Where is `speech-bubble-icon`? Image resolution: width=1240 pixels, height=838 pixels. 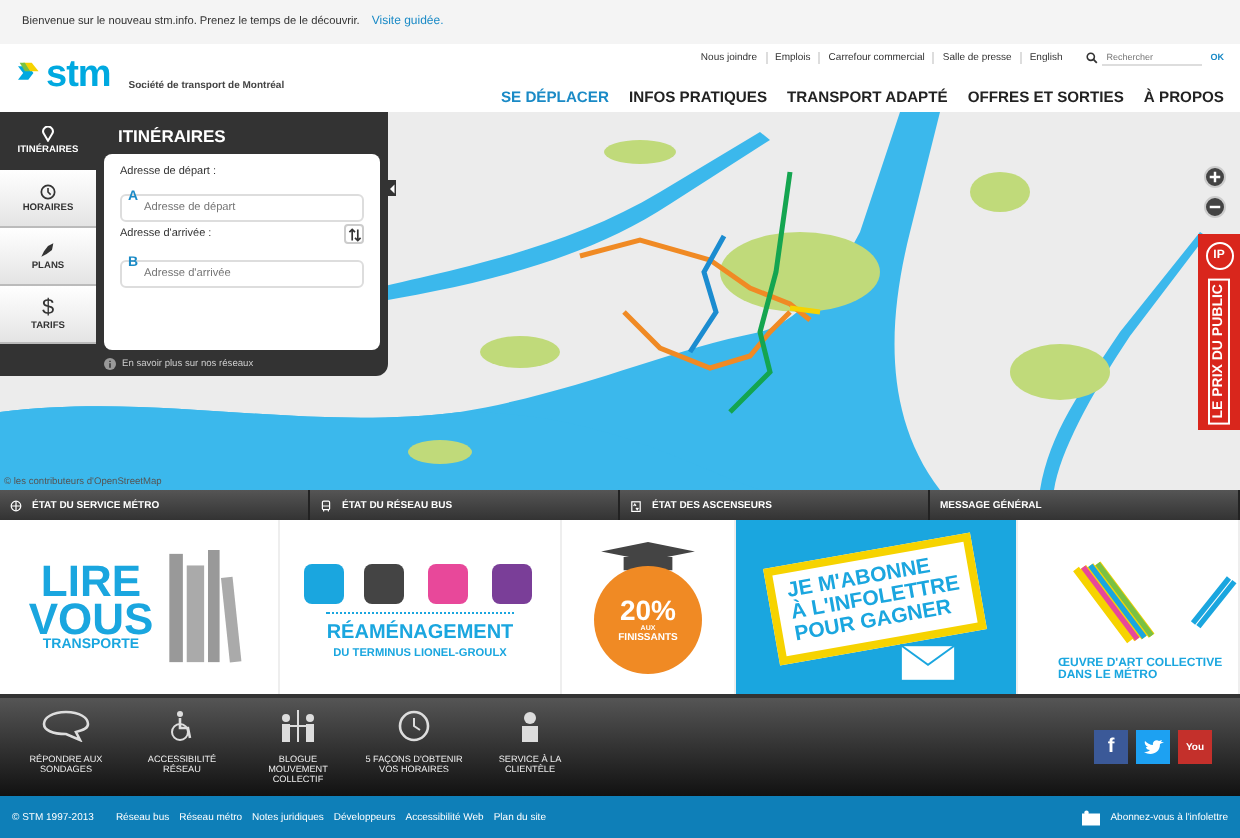
speech-bubble-icon is located at coordinates (66, 726).